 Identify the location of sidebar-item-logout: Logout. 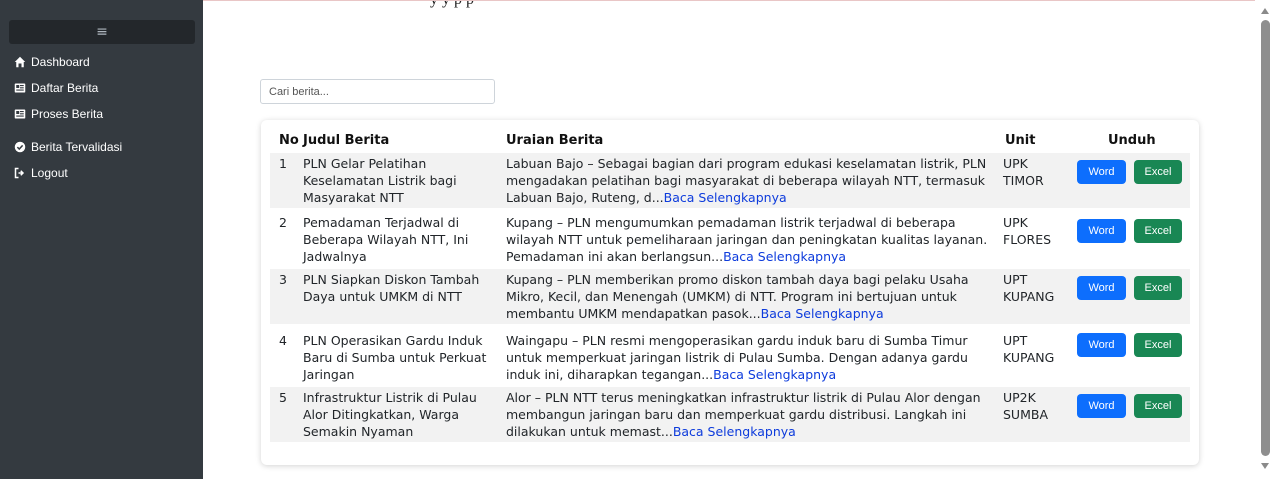
(40, 173).